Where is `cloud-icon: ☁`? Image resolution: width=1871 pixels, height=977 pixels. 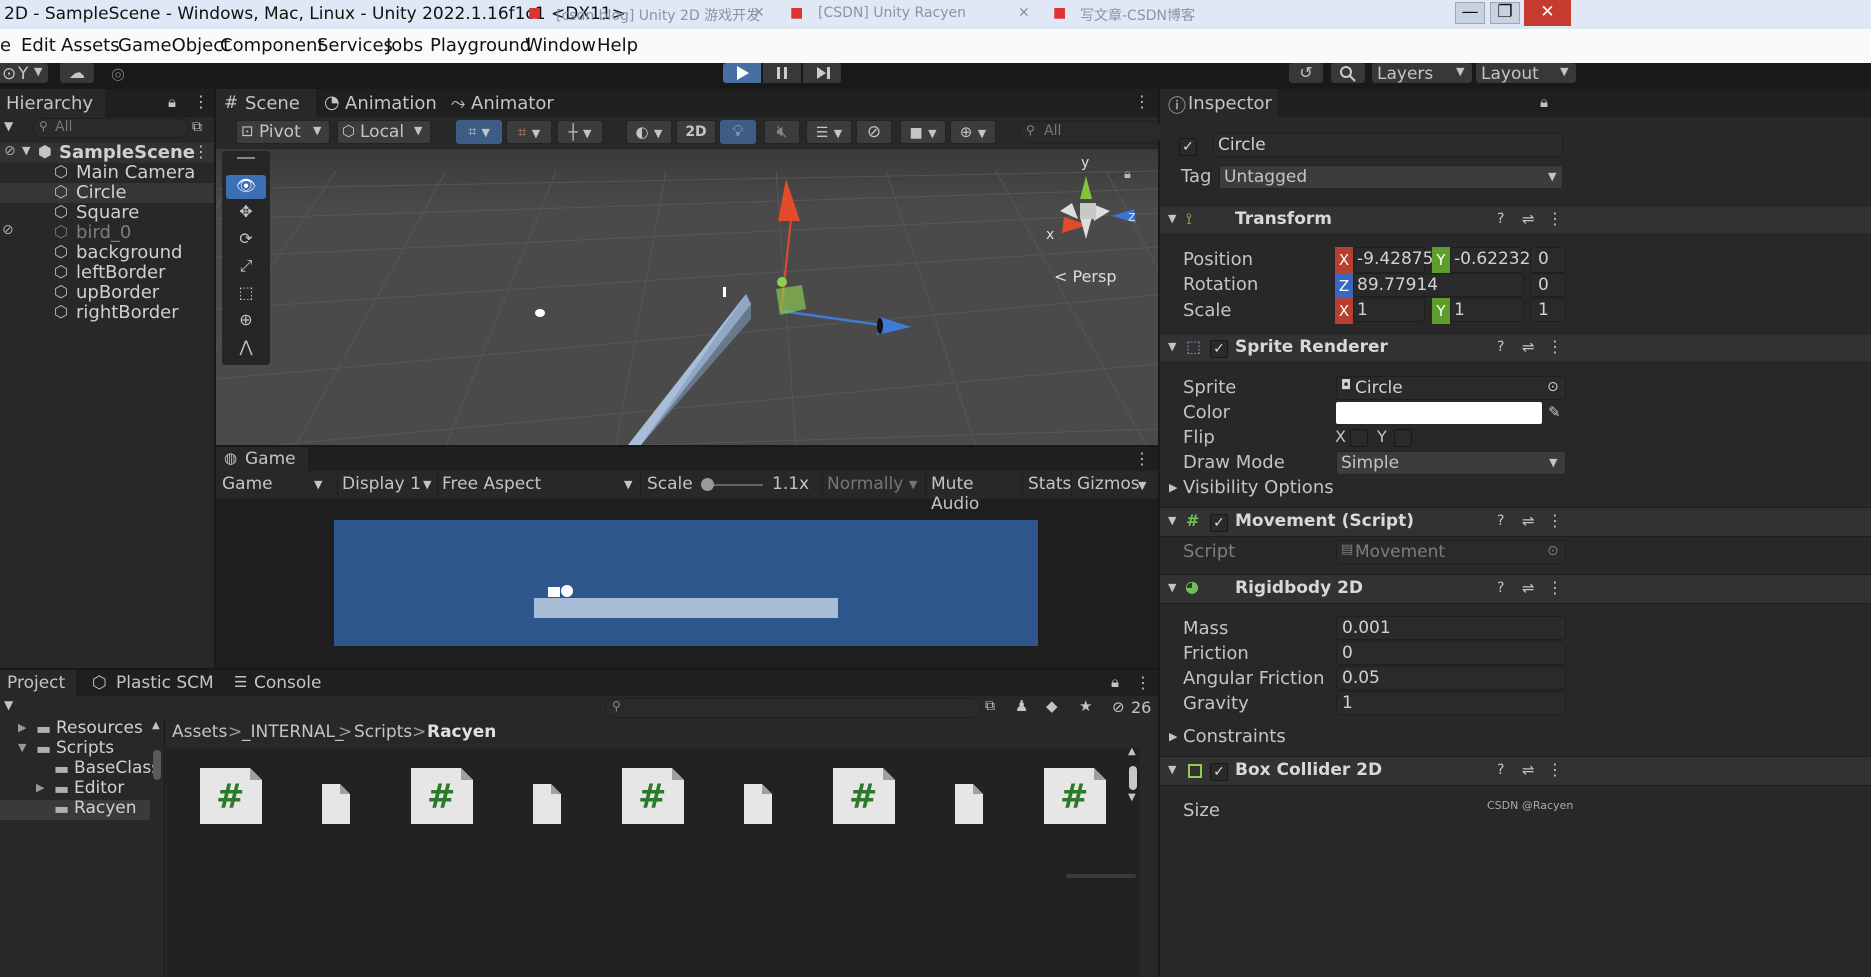 cloud-icon: ☁ is located at coordinates (77, 73).